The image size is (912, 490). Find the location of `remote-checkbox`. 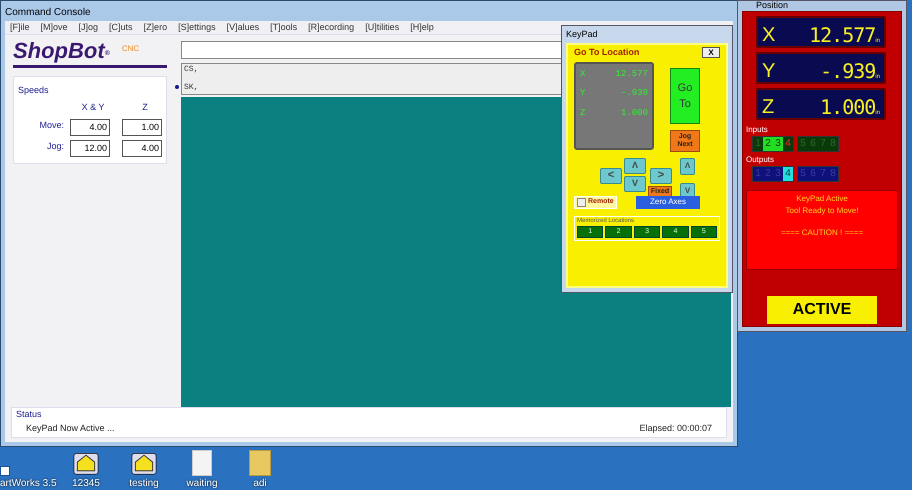

remote-checkbox is located at coordinates (581, 202).